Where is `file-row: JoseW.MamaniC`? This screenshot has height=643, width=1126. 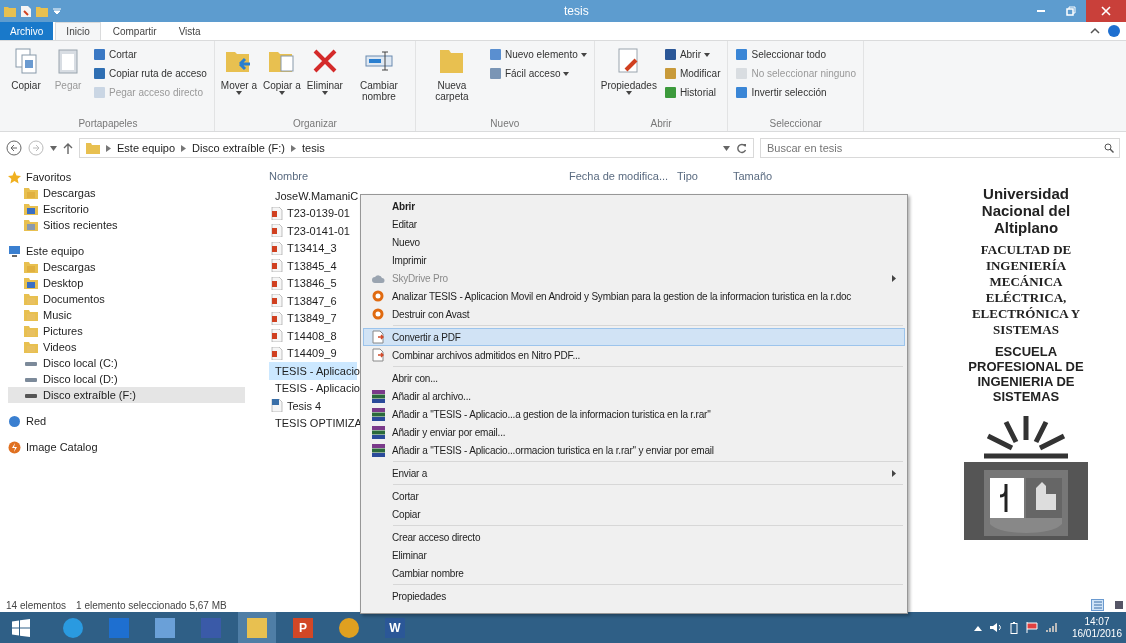 file-row: JoseW.MamaniC is located at coordinates (313, 196).